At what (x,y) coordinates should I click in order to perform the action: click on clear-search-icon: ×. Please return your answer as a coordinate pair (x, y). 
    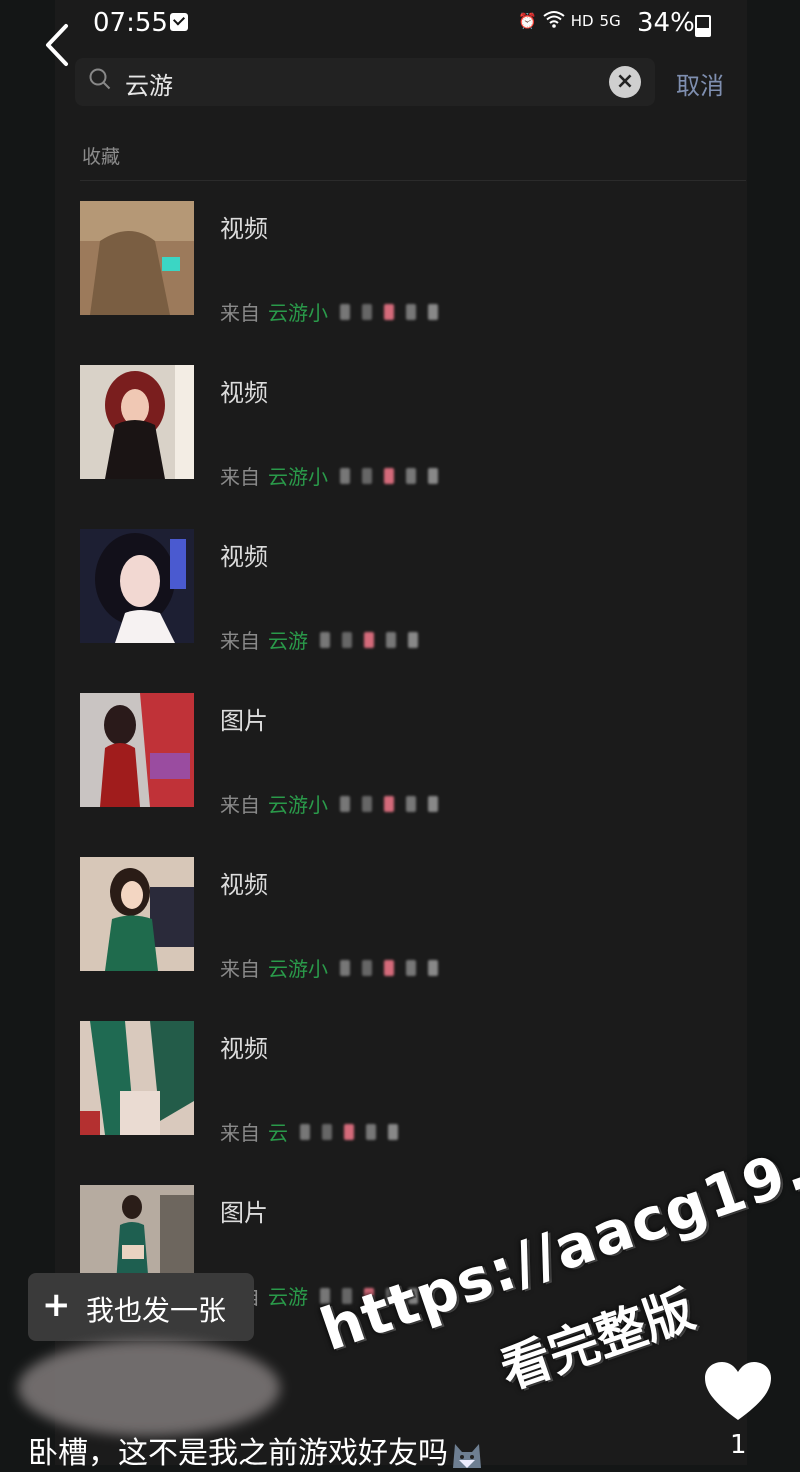
    Looking at the image, I should click on (625, 82).